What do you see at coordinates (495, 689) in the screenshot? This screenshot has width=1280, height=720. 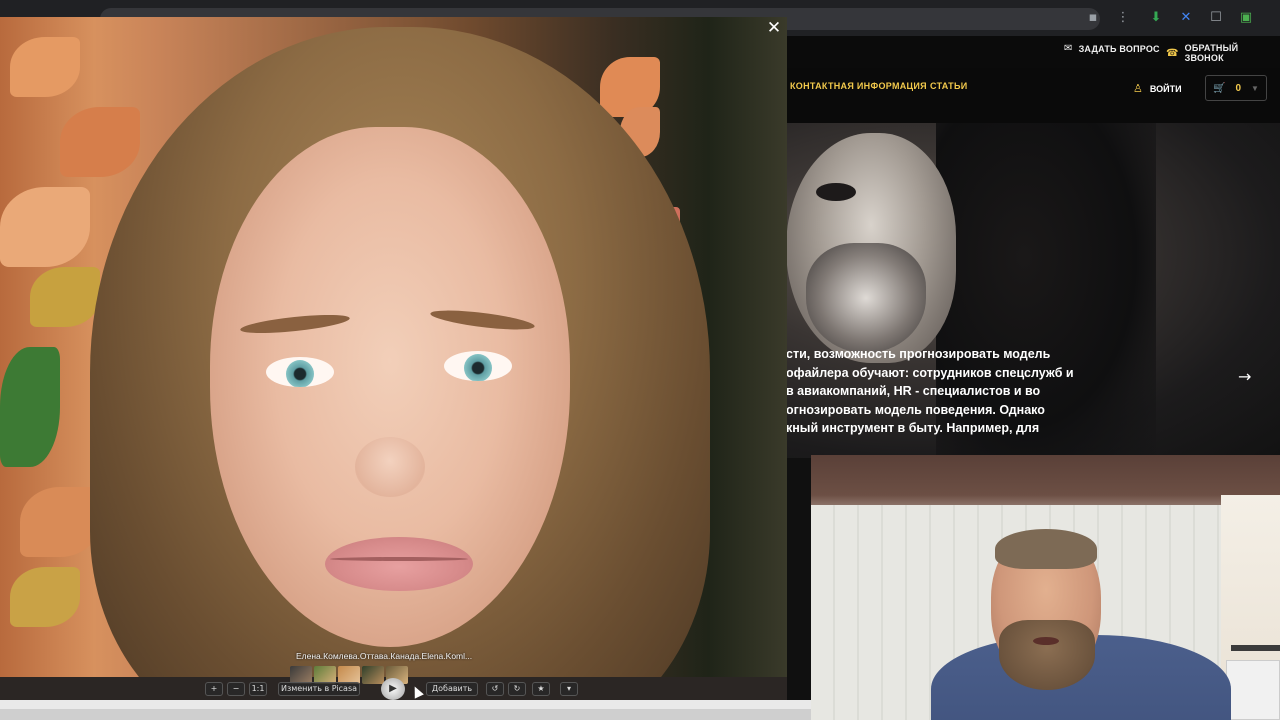 I see `rotate-left-icon: ↺` at bounding box center [495, 689].